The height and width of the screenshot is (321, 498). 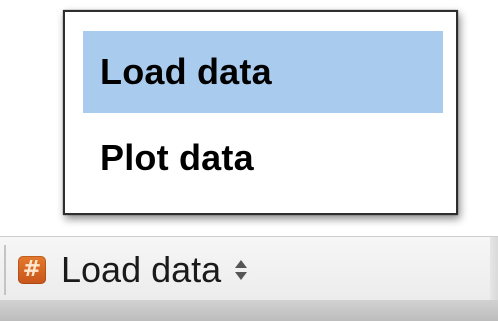 I want to click on hash-icon: #, so click(x=32, y=270).